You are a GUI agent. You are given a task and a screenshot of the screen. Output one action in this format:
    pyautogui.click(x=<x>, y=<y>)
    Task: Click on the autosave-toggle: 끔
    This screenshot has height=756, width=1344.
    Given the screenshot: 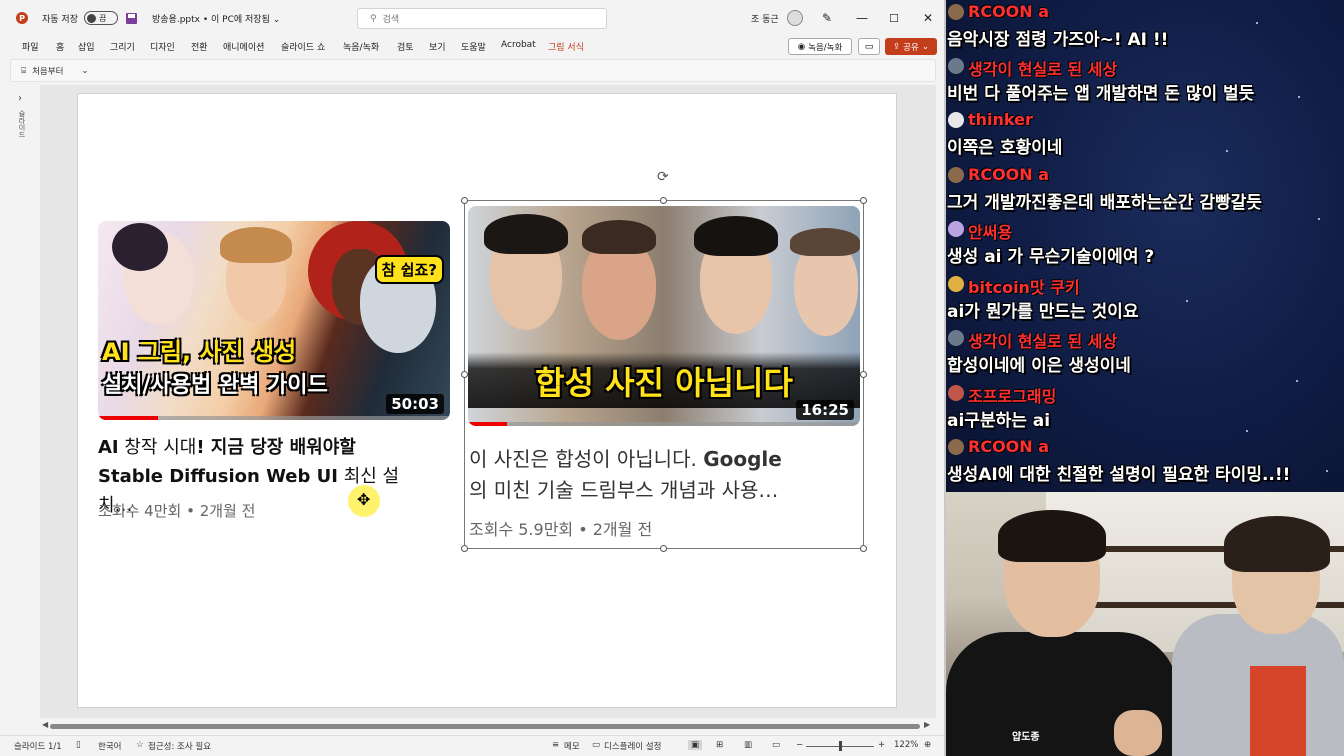 What is the action you would take?
    pyautogui.click(x=101, y=18)
    